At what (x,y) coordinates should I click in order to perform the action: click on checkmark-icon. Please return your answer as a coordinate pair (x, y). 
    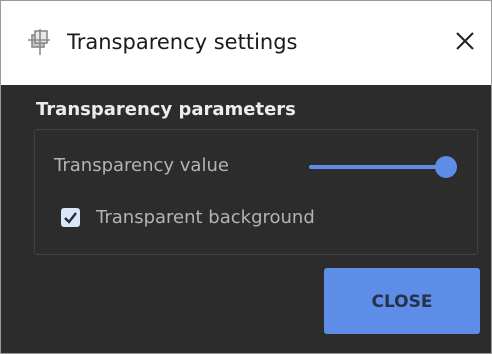
    Looking at the image, I should click on (70, 218).